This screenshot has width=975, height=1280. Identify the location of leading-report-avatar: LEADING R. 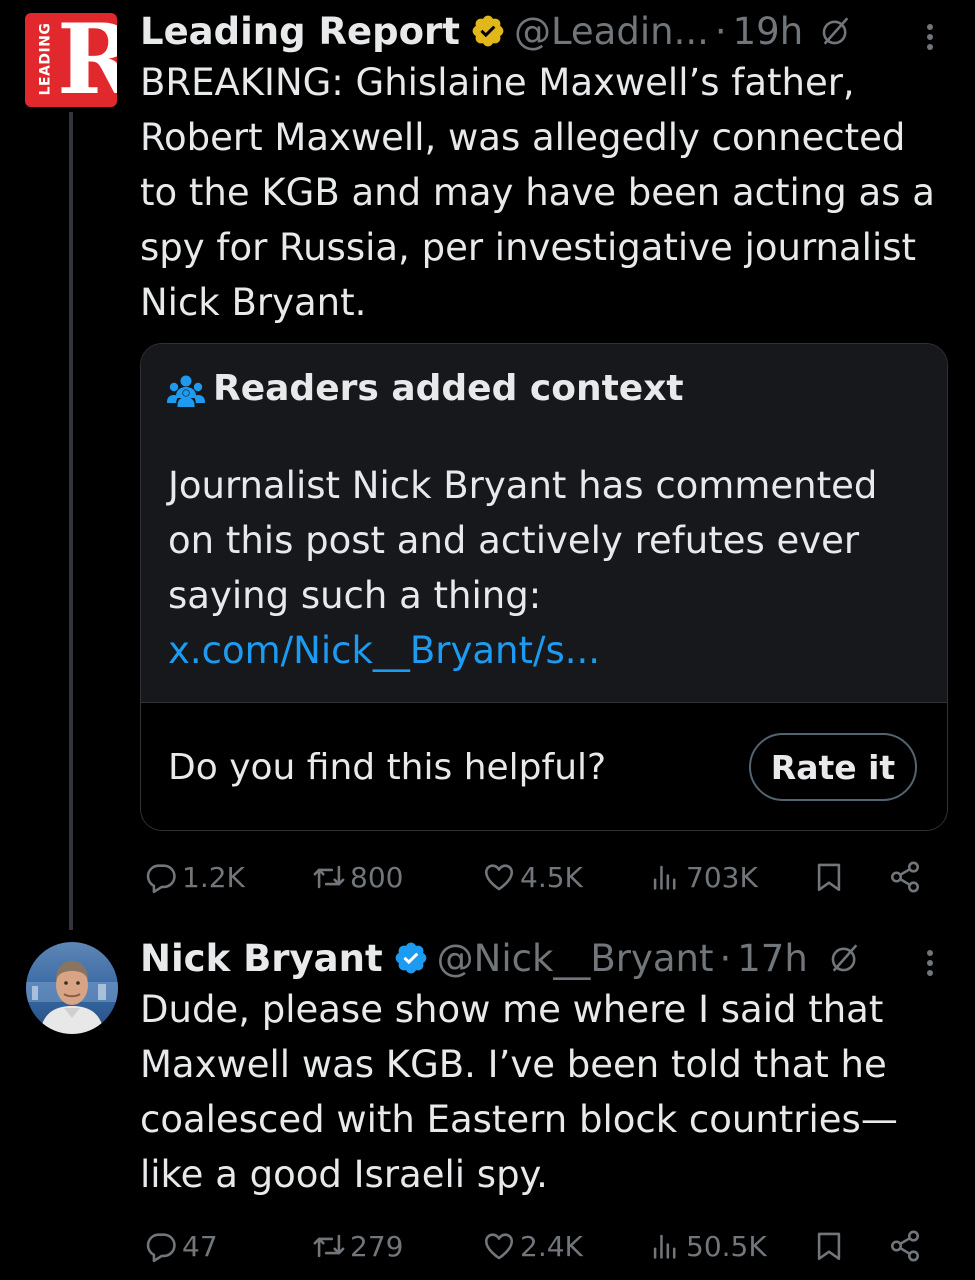
(71, 60).